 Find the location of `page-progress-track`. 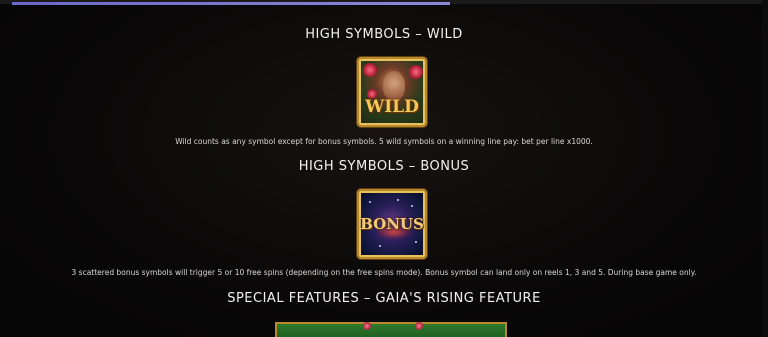

page-progress-track is located at coordinates (384, 2).